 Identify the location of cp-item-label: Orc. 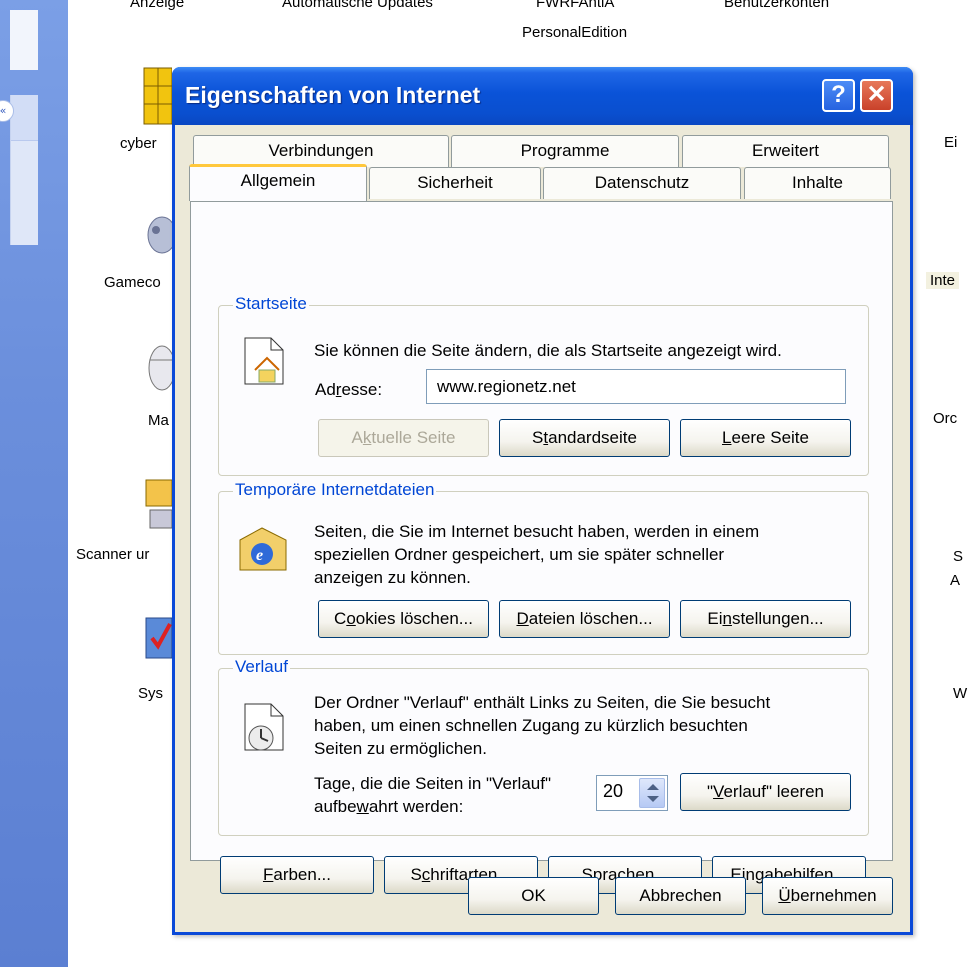
(945, 418).